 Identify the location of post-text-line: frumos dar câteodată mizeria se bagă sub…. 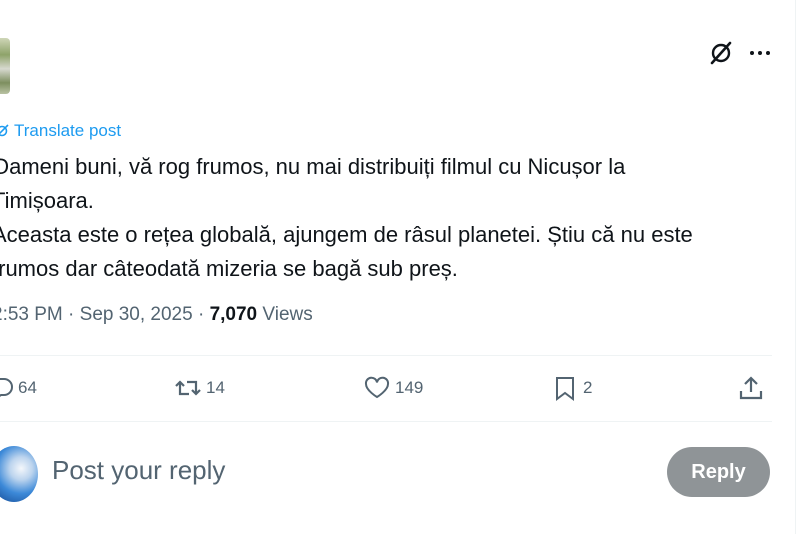
(229, 268).